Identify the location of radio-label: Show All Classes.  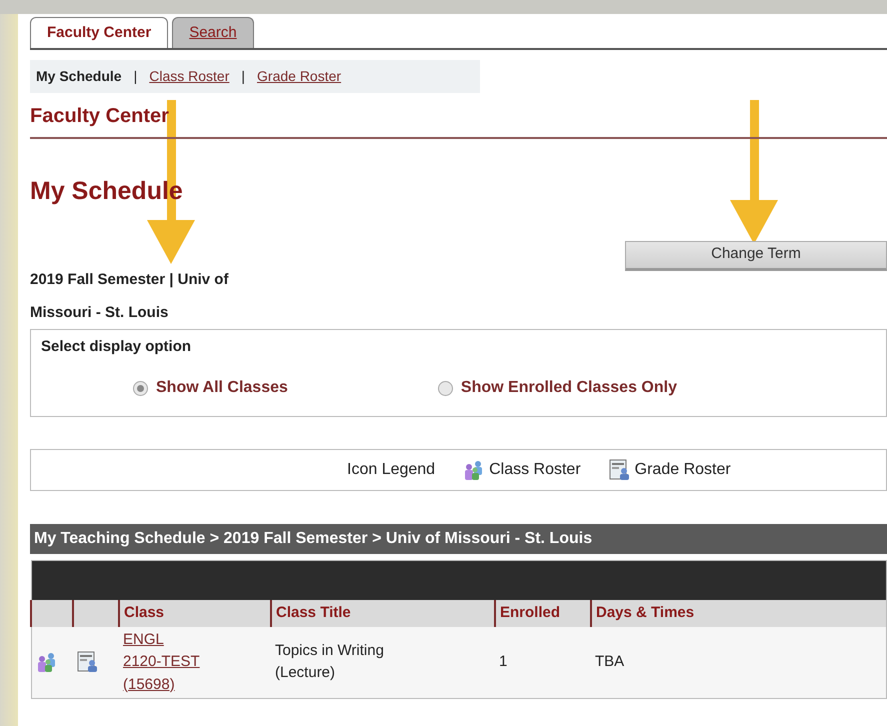
(222, 388).